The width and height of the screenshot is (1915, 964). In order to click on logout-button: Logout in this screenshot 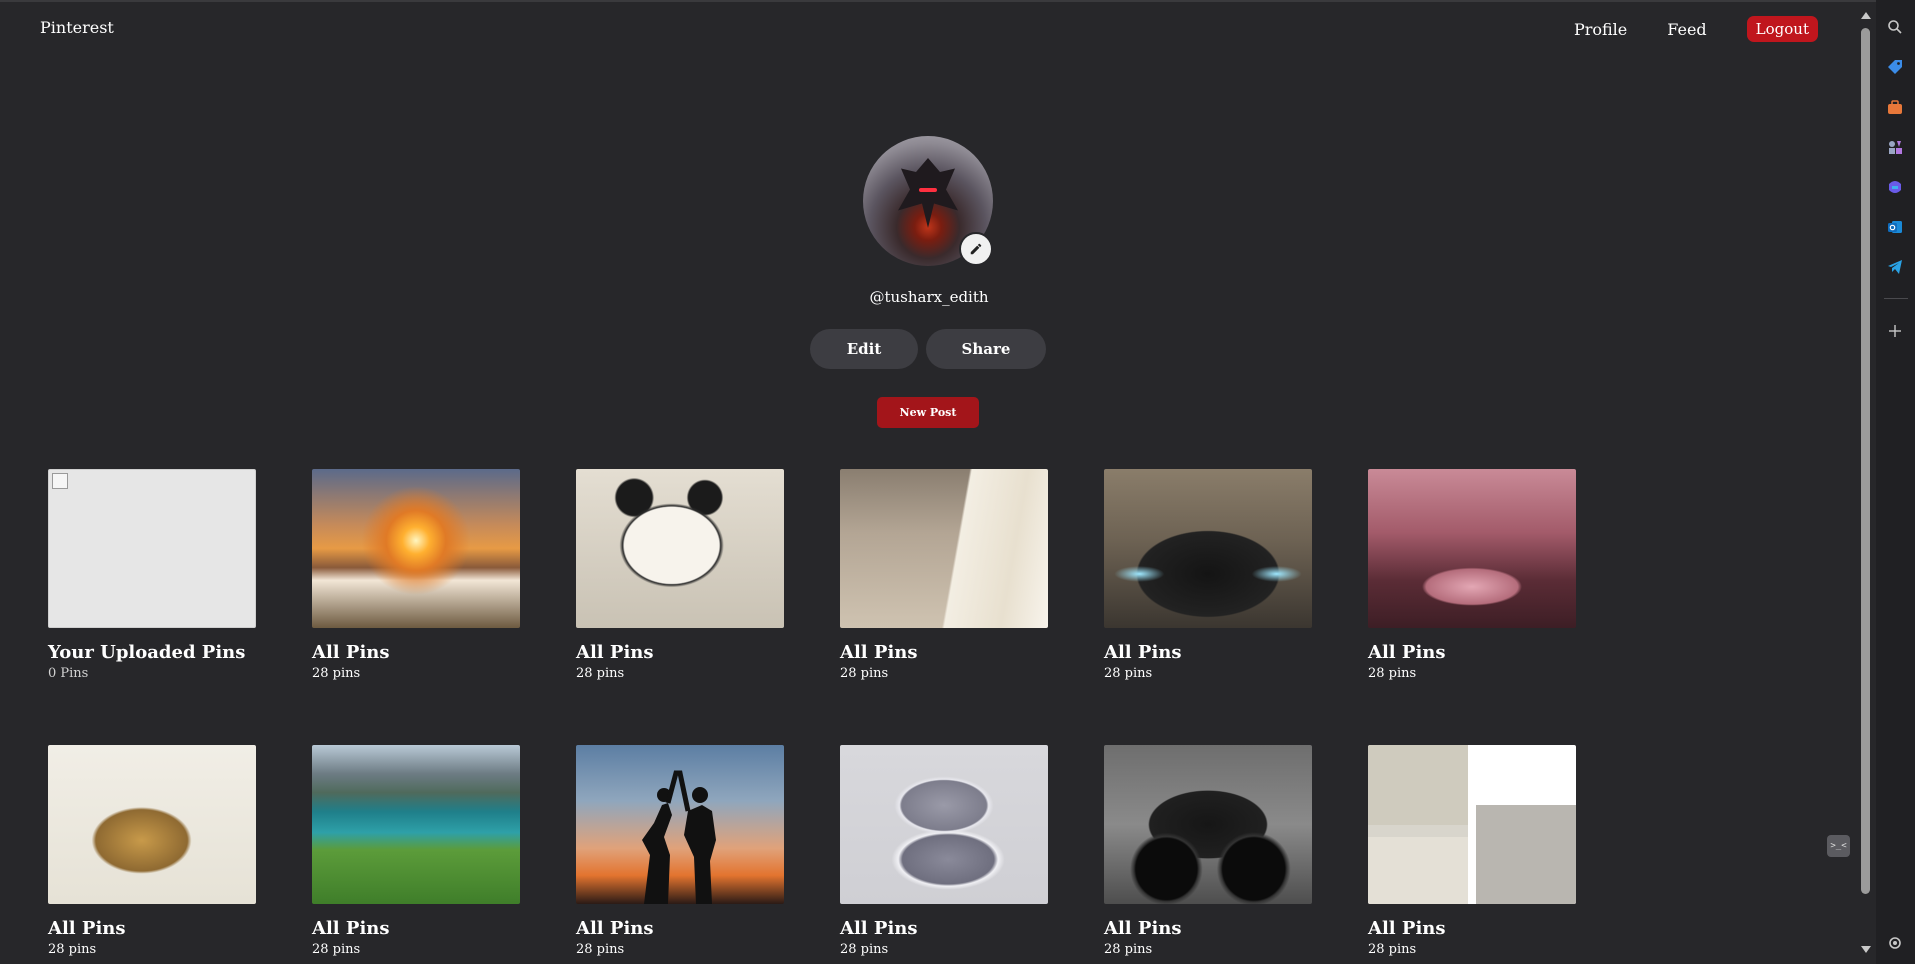, I will do `click(1782, 29)`.